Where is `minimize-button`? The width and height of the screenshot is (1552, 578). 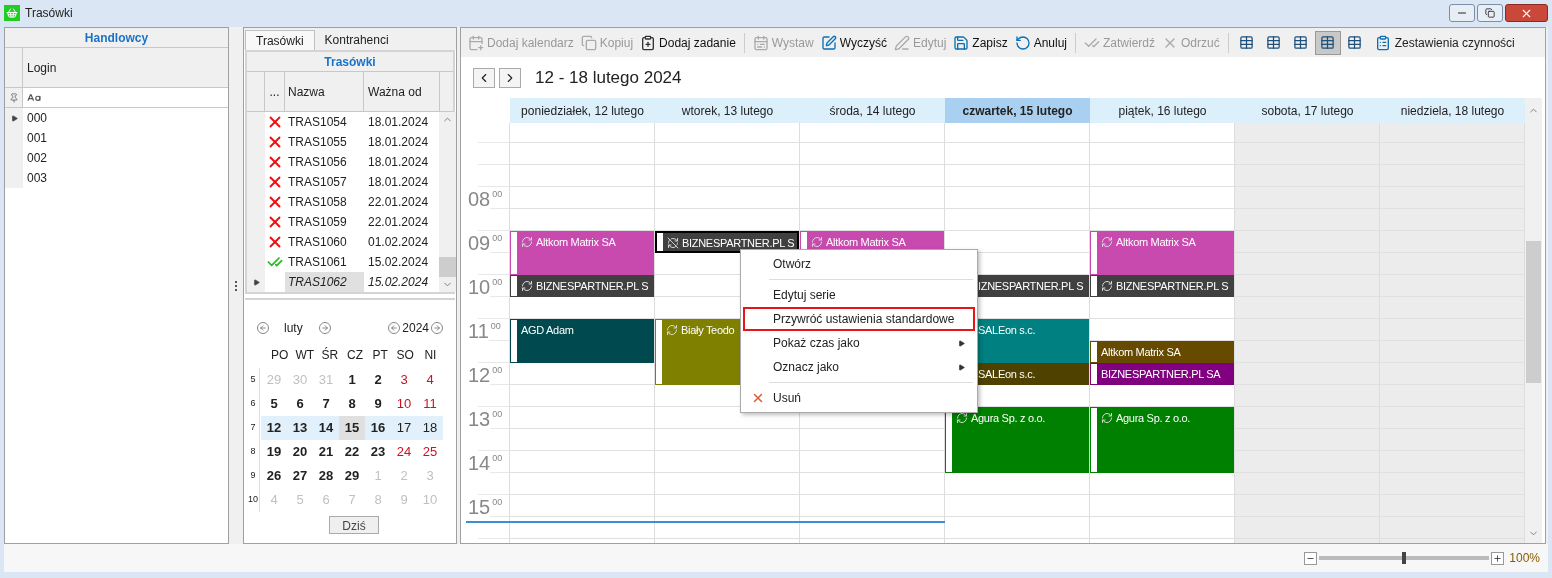 minimize-button is located at coordinates (1462, 13).